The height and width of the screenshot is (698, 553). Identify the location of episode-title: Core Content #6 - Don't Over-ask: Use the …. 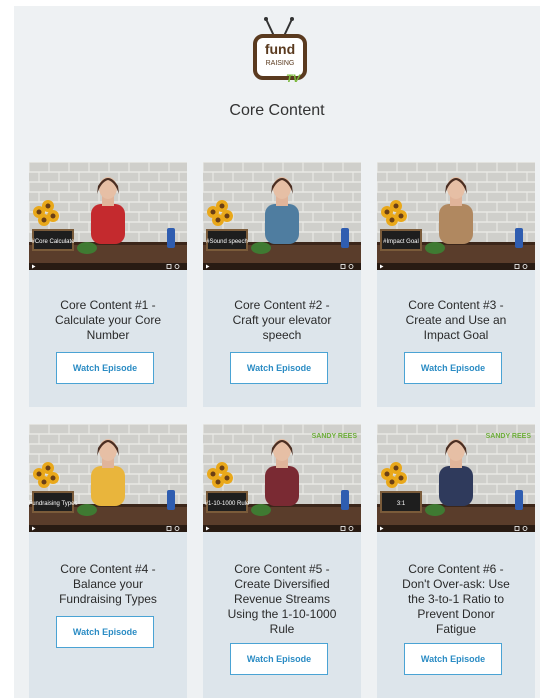
(456, 599).